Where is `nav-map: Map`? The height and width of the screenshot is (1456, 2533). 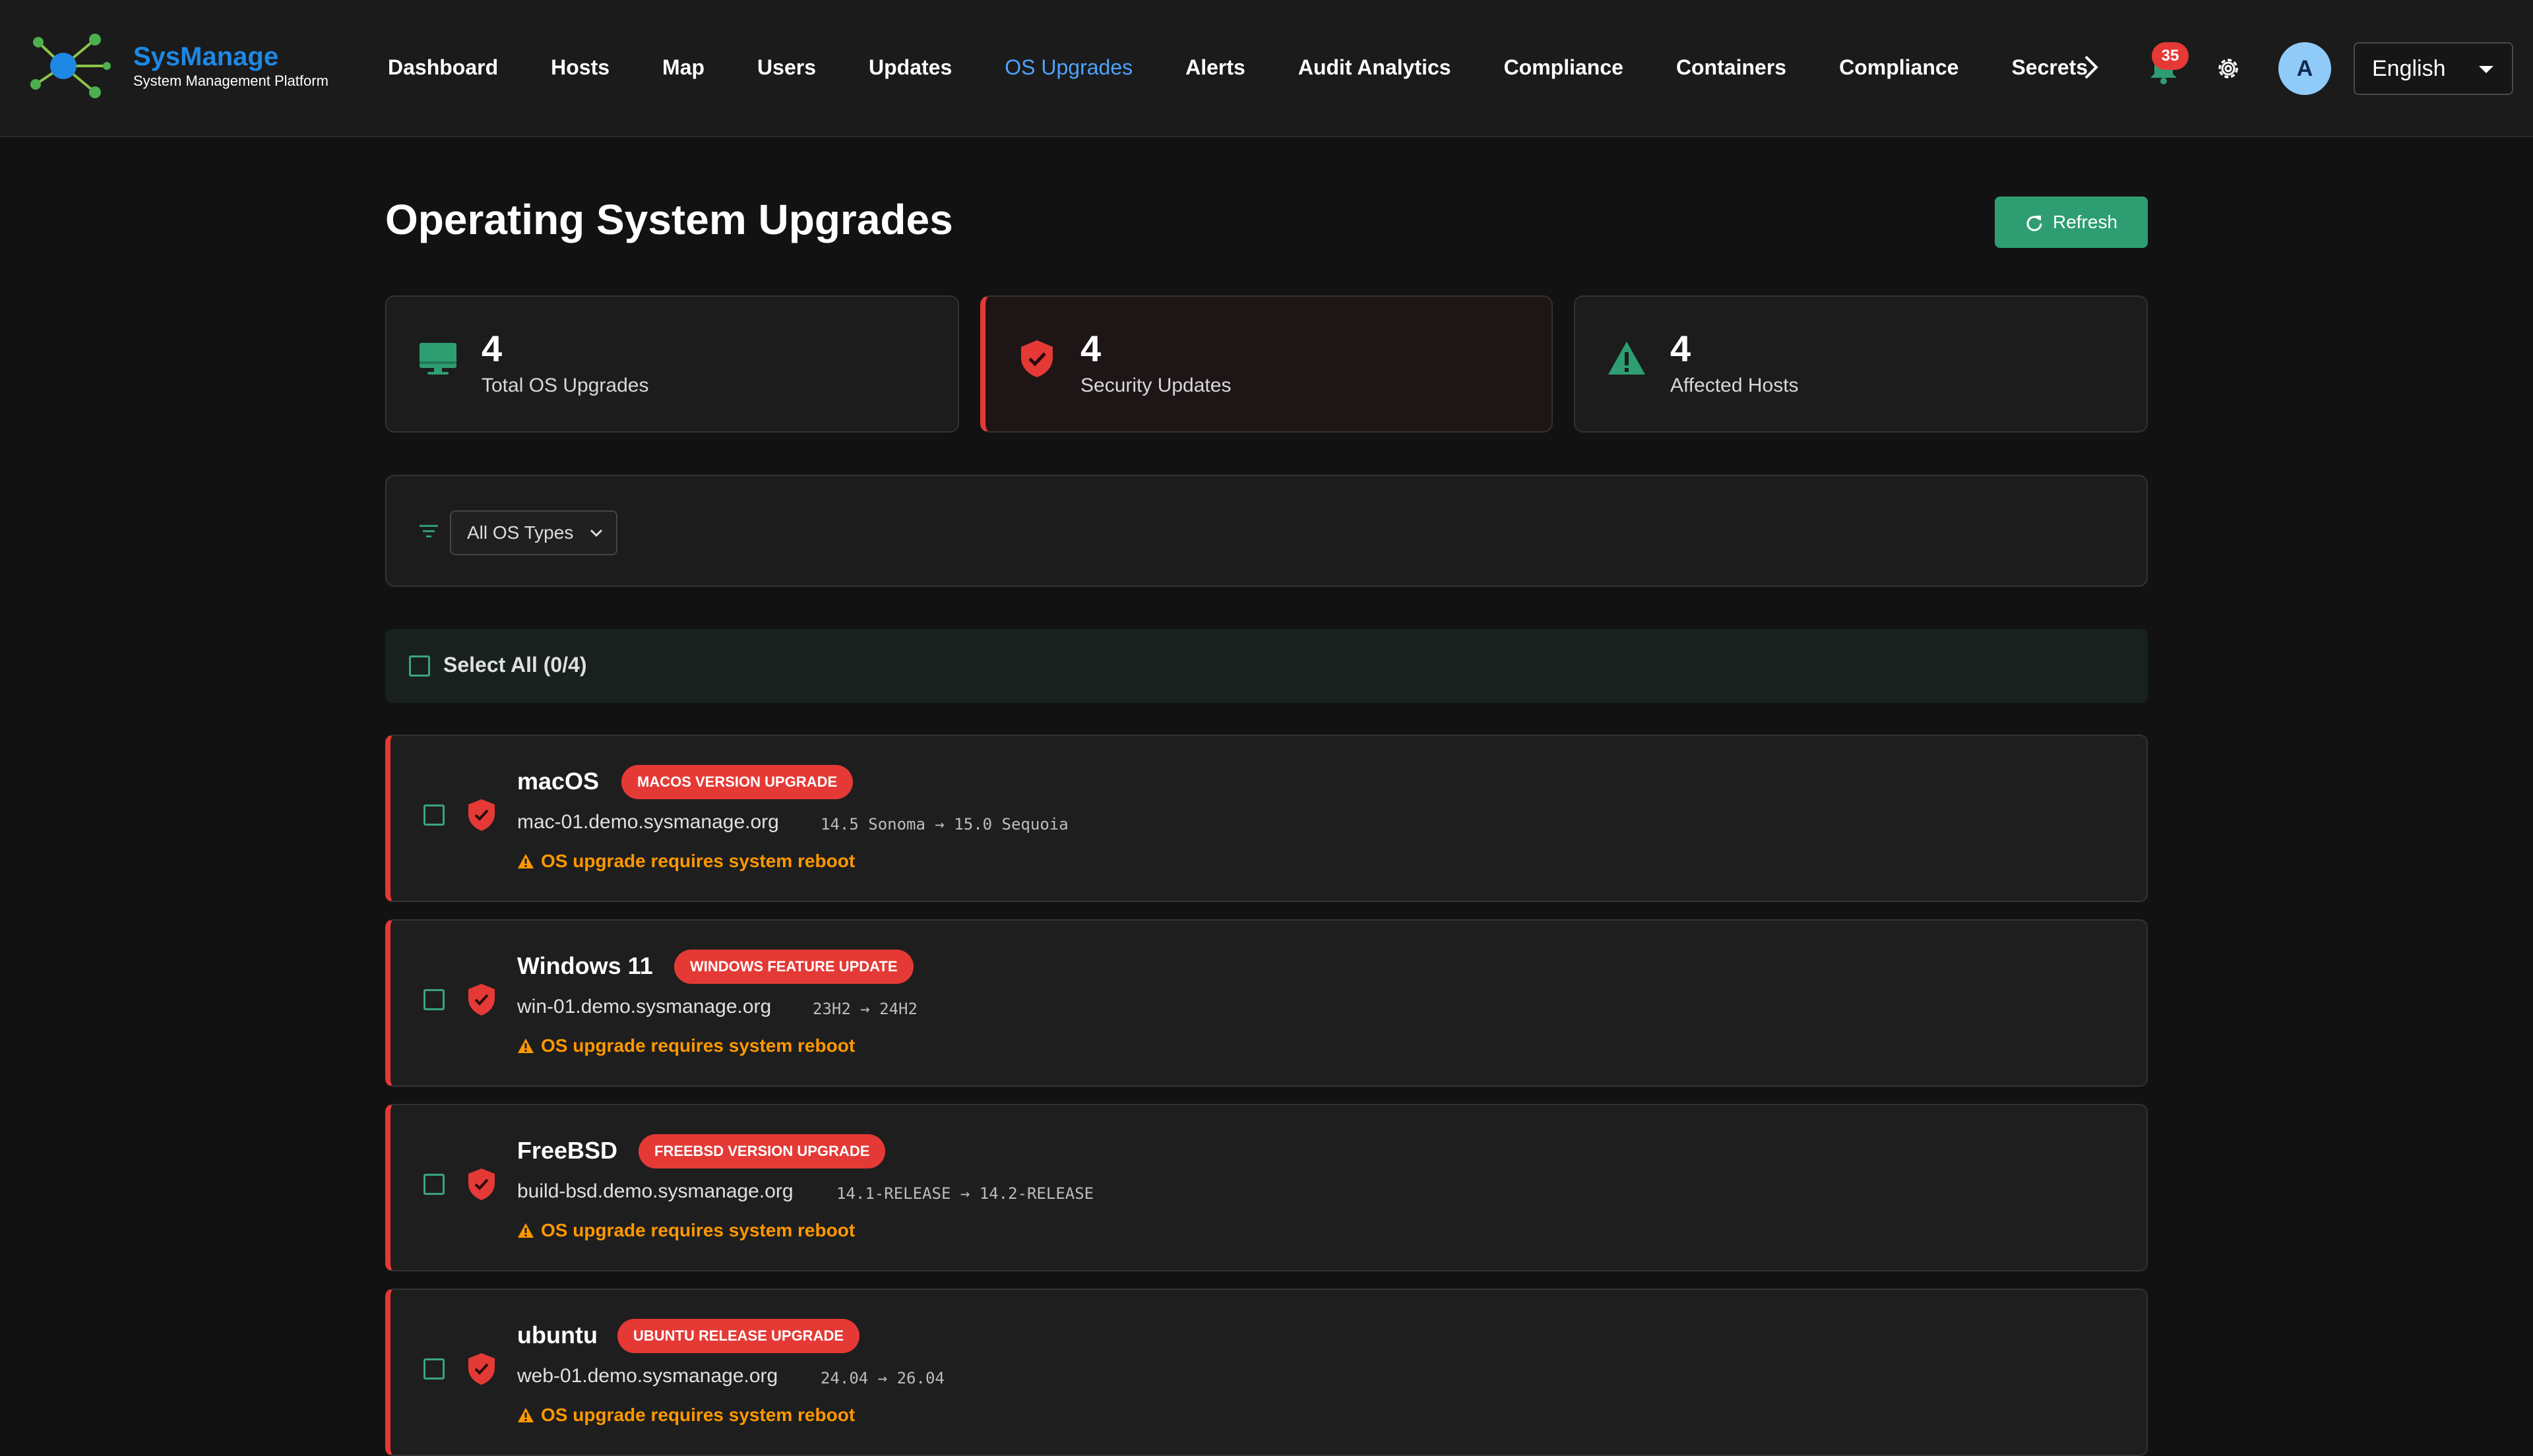
nav-map: Map is located at coordinates (683, 67).